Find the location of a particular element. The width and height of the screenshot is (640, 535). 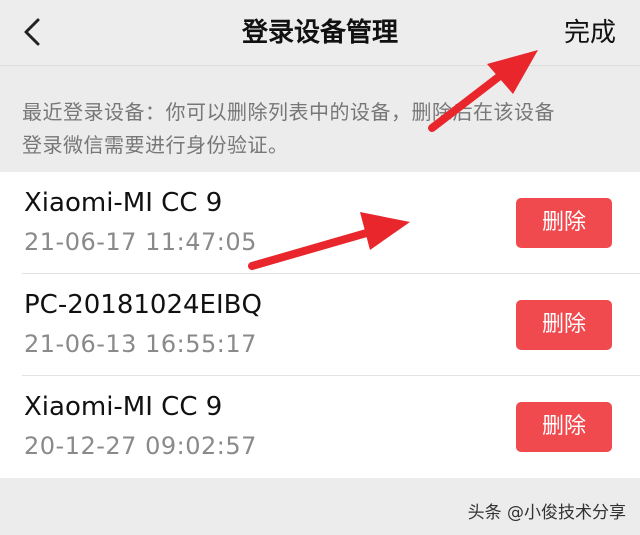

page-title: 登录设备管理 is located at coordinates (319, 33).